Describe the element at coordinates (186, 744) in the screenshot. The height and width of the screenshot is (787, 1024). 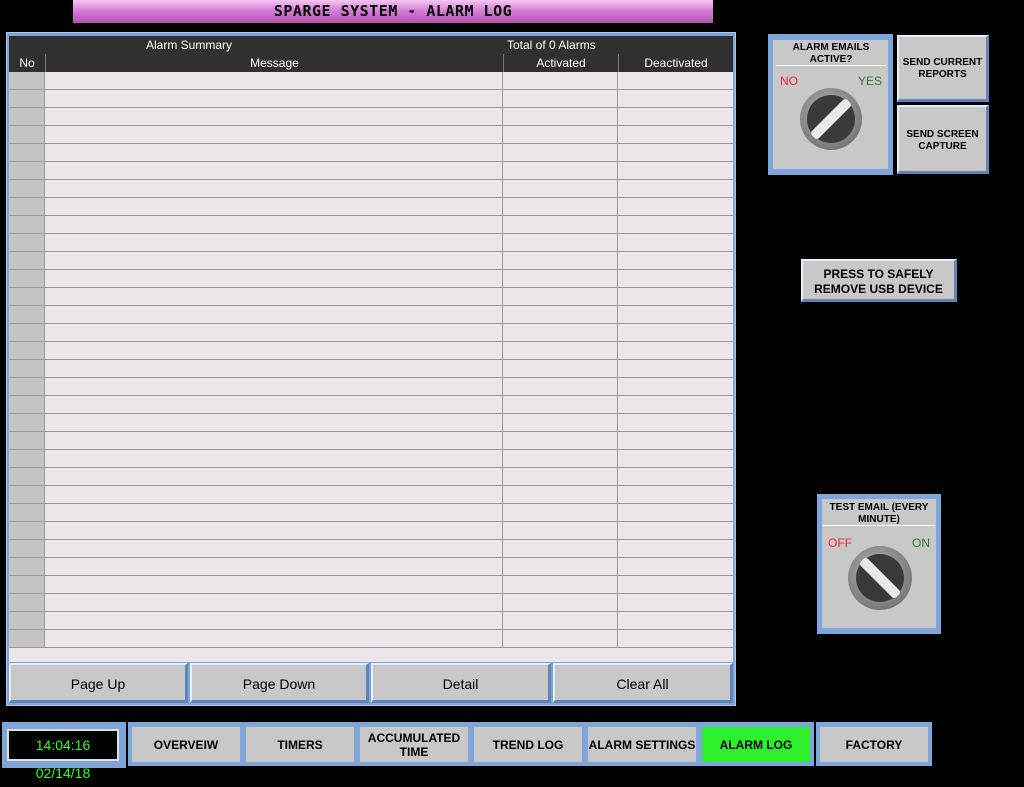
I see `nav-overview: OVERVEIW` at that location.